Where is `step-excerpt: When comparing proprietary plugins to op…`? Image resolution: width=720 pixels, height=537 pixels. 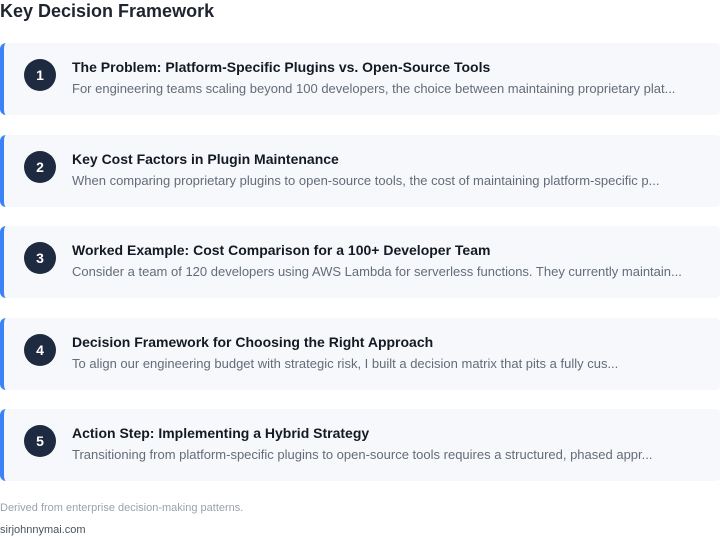 step-excerpt: When comparing proprietary plugins to op… is located at coordinates (366, 180).